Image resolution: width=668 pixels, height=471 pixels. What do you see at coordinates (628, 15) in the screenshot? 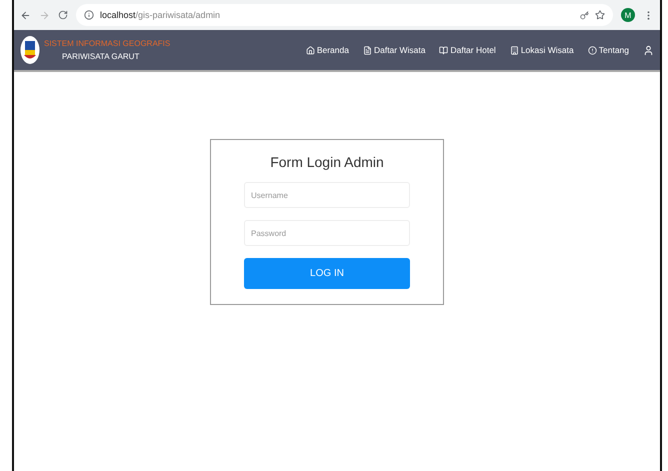
I see `profile-avatar: M` at bounding box center [628, 15].